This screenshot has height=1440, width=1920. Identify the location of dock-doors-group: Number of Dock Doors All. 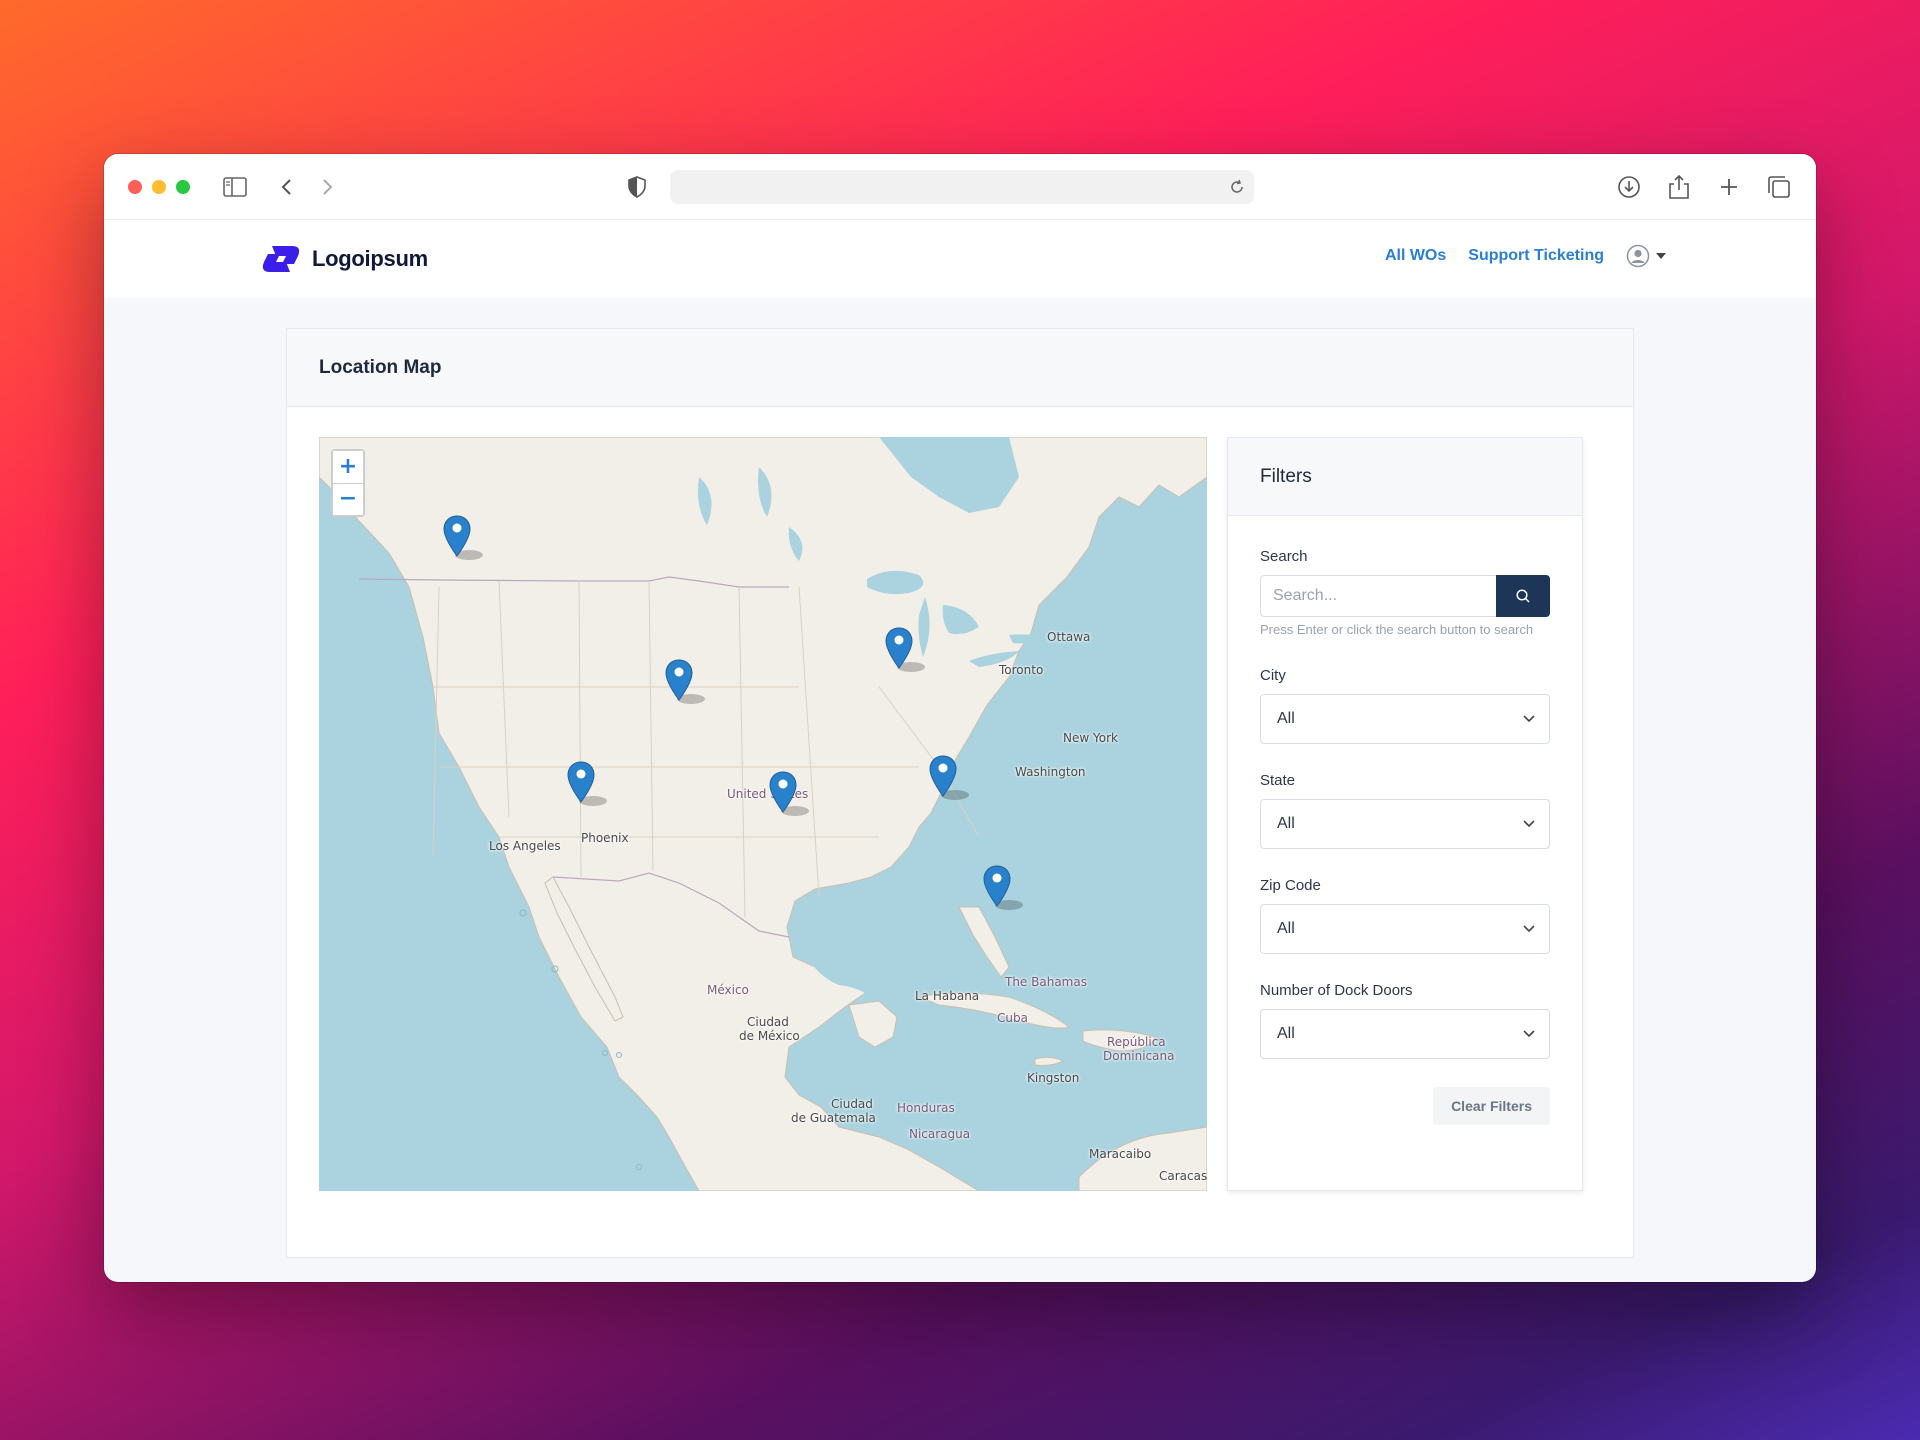
(1405, 1020).